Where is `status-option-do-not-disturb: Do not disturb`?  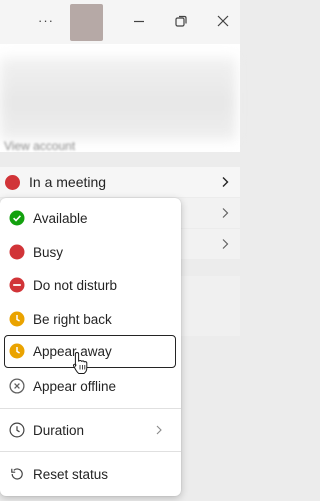
status-option-do-not-disturb: Do not disturb is located at coordinates (90, 285).